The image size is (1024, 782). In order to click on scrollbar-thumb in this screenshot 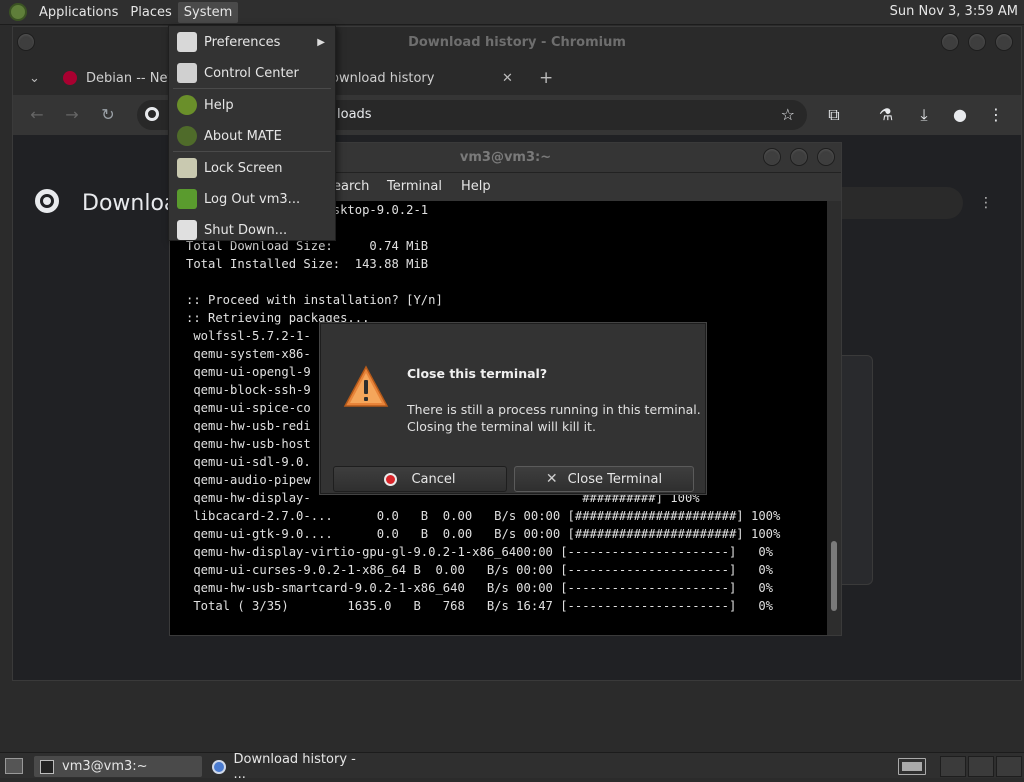, I will do `click(834, 576)`.